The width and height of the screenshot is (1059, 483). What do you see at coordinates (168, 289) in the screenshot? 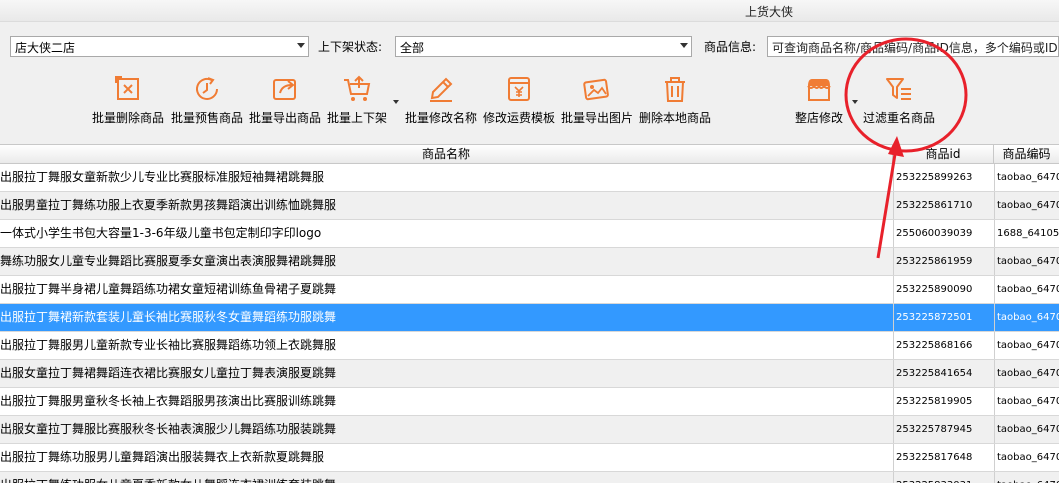
I see `cell-product-name: 出服拉丁舞半身裙儿童舞蹈练功裙女童短裙训练鱼骨裙子夏跳舞` at bounding box center [168, 289].